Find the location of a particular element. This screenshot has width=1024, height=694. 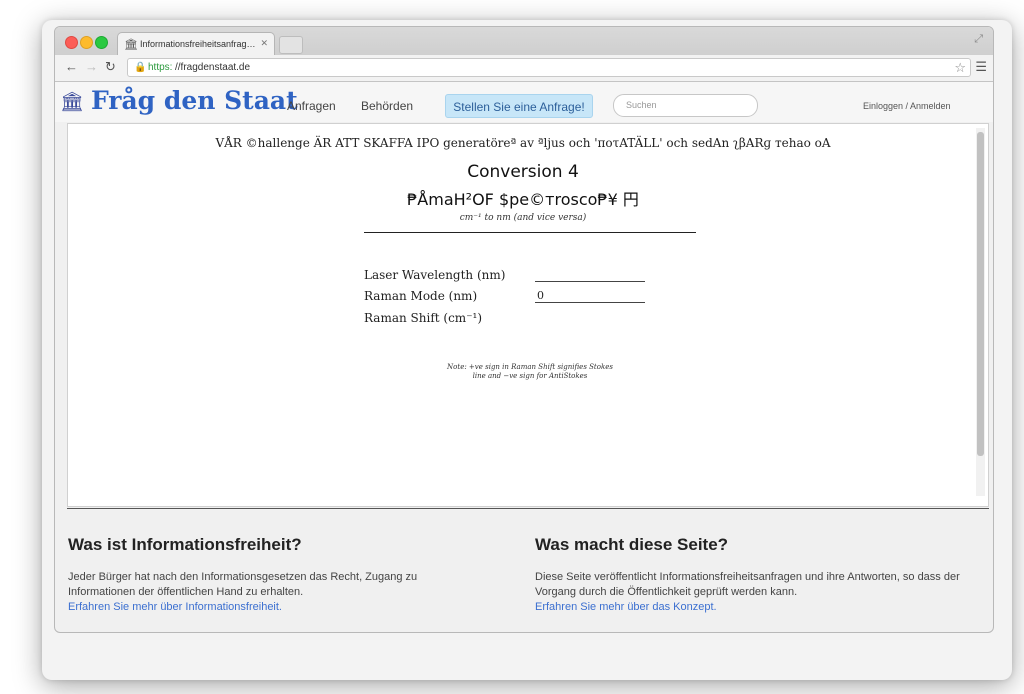

close-window-button is located at coordinates (71, 42).